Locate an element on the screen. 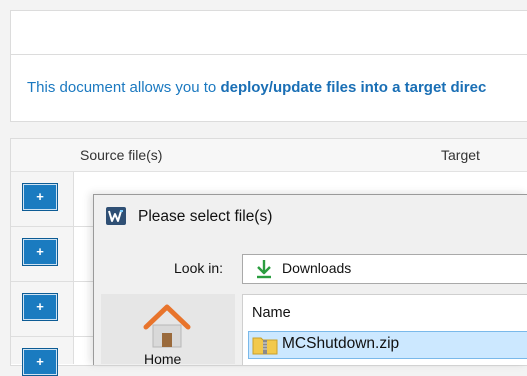 This screenshot has width=527, height=376. places-item-home: Home is located at coordinates (162, 359).